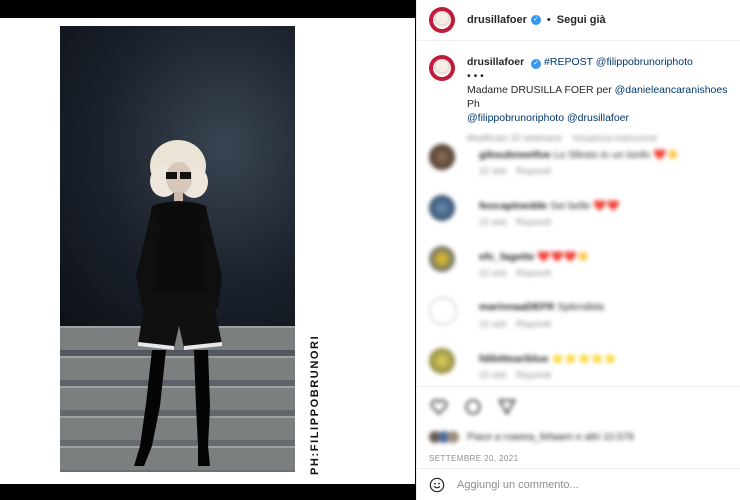  I want to click on watermark-text: PH:FILIPPOBRUNORI, so click(315, 404).